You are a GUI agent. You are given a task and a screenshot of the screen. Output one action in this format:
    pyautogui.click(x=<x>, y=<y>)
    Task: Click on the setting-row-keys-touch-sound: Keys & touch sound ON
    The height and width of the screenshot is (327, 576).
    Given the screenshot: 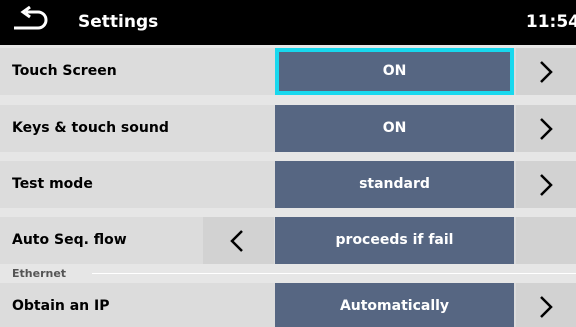 What is the action you would take?
    pyautogui.click(x=288, y=128)
    